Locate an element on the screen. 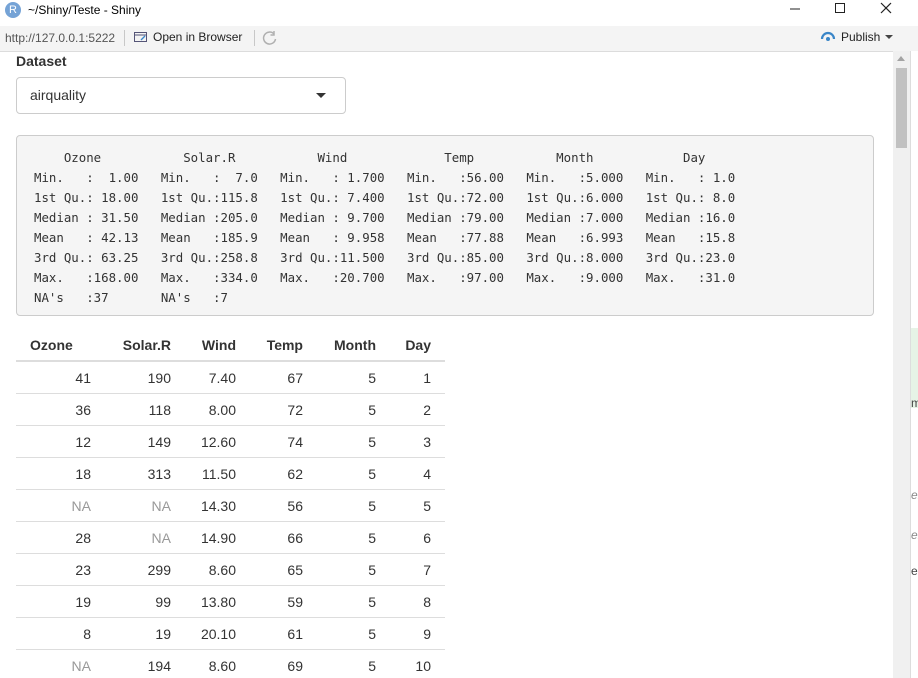  background-glyph: eg is located at coordinates (914, 571).